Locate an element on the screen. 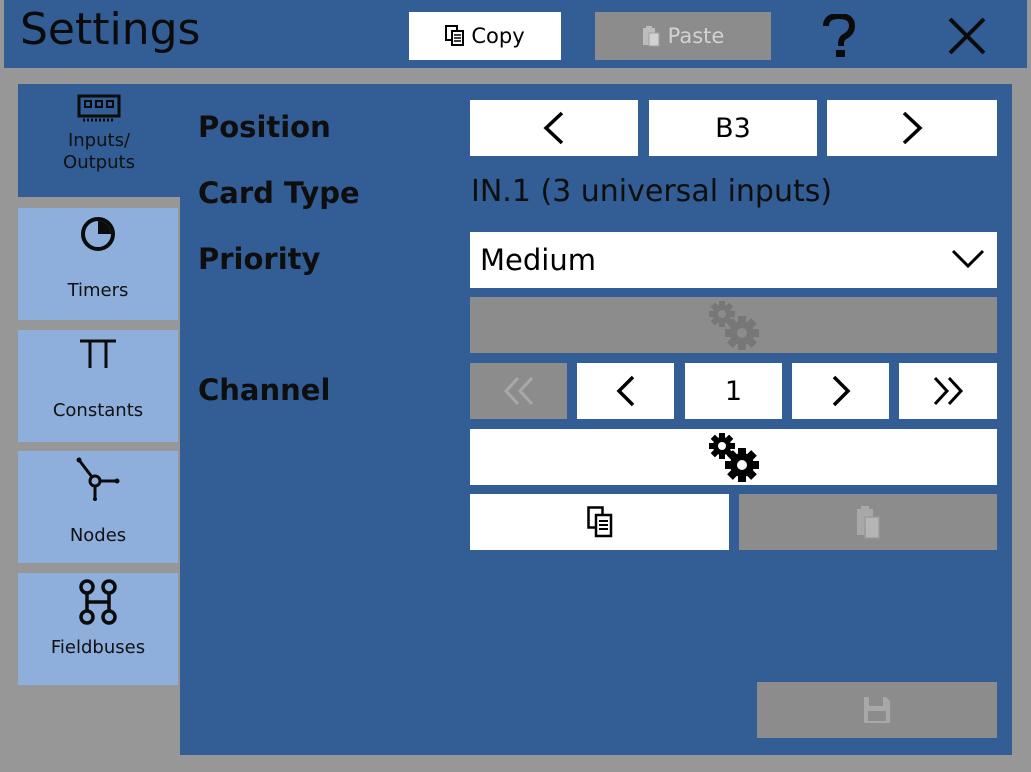 The height and width of the screenshot is (772, 1031). priority-label: Priority is located at coordinates (259, 259).